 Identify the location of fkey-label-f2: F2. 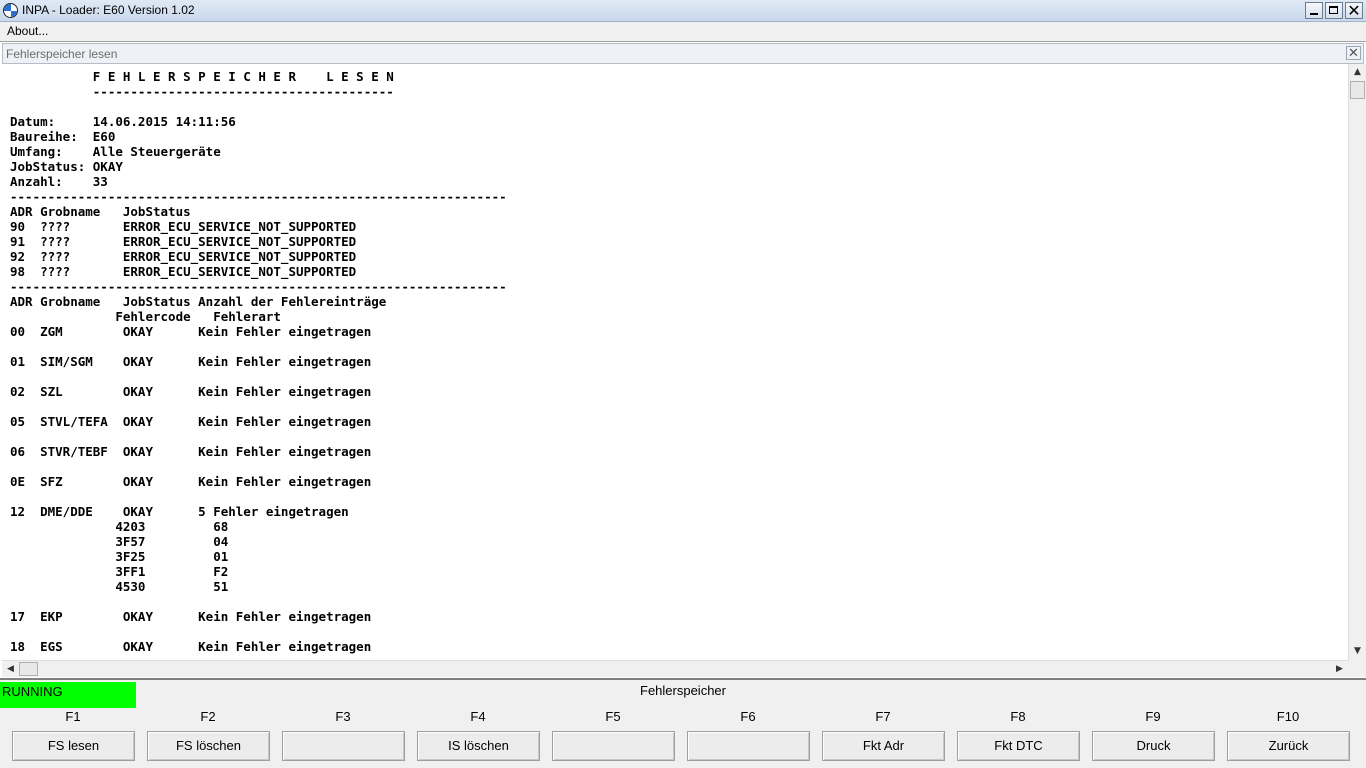
(208, 716).